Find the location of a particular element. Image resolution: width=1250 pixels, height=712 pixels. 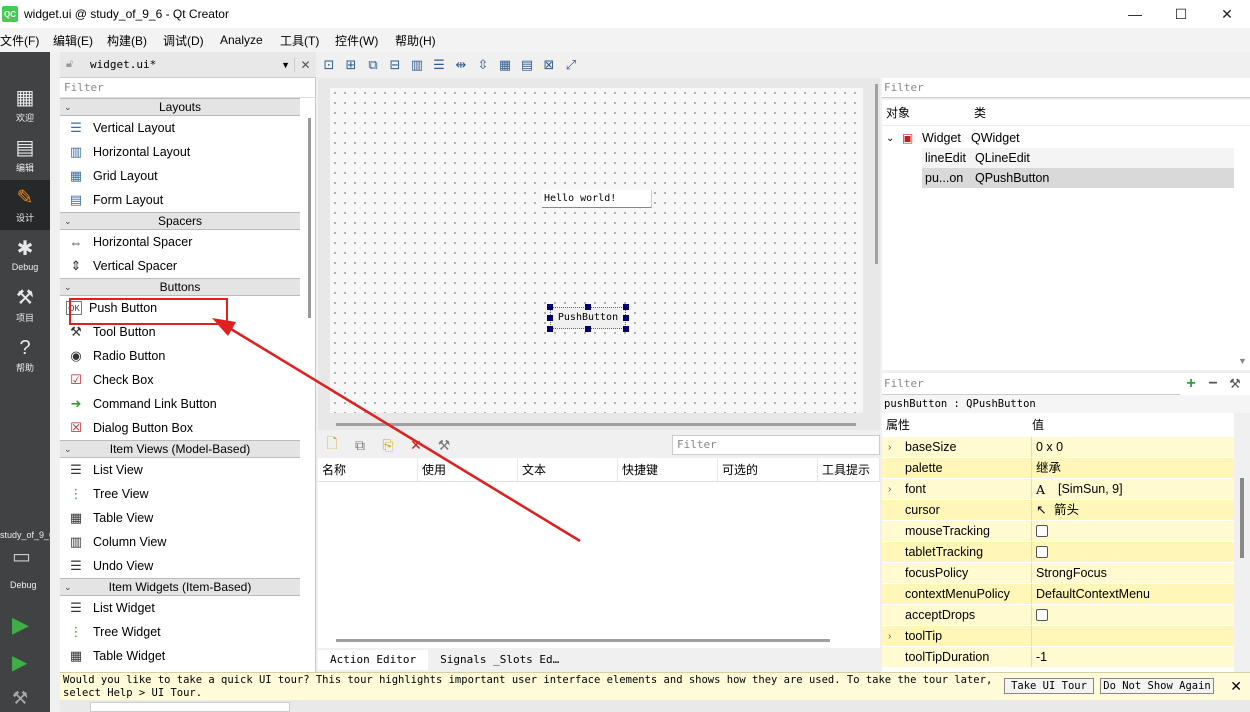

widget-table-widget: ▦ Table Widget is located at coordinates (180, 656).